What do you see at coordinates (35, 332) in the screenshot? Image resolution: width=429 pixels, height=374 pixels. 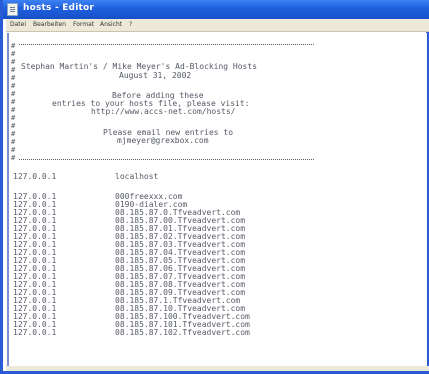 I see `entry-ip: 127.0.0.1` at bounding box center [35, 332].